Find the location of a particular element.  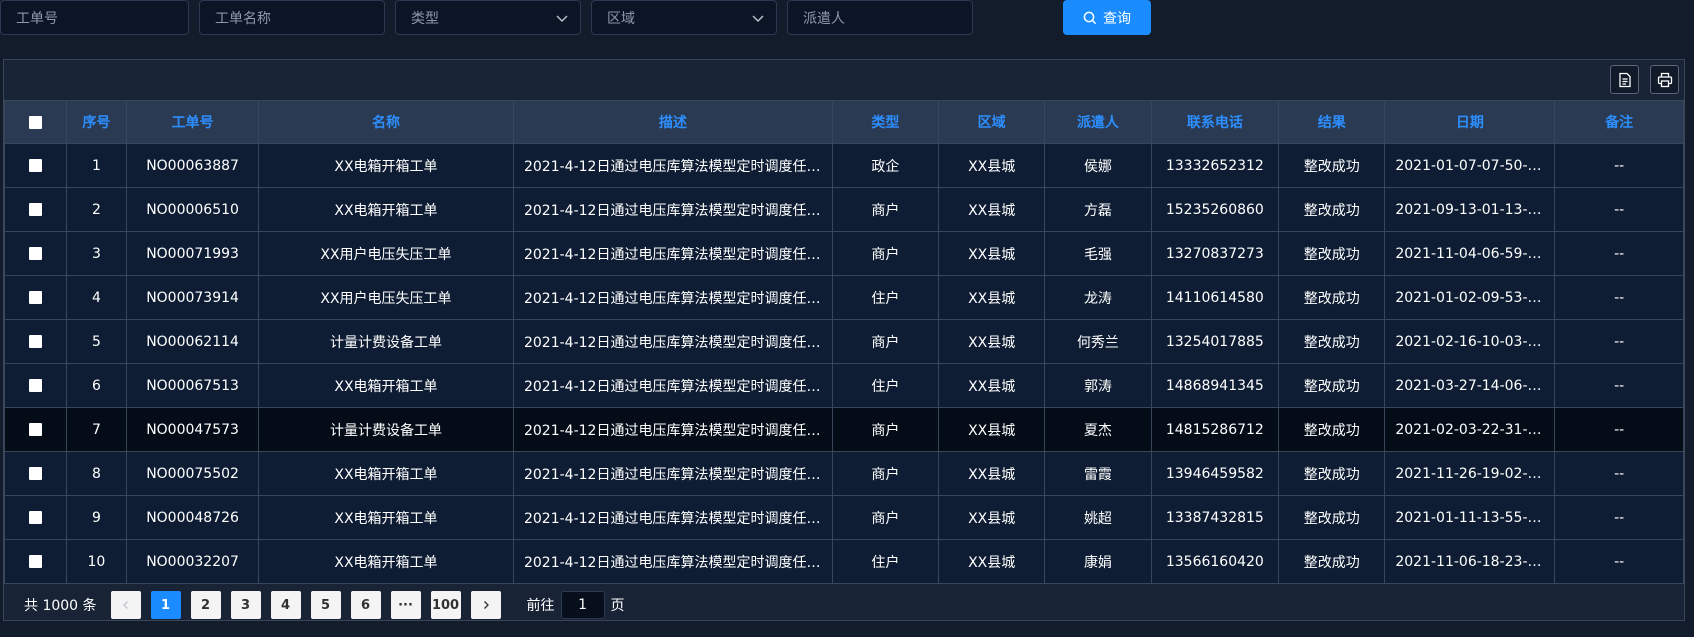

column-header: 序号 is located at coordinates (96, 122).